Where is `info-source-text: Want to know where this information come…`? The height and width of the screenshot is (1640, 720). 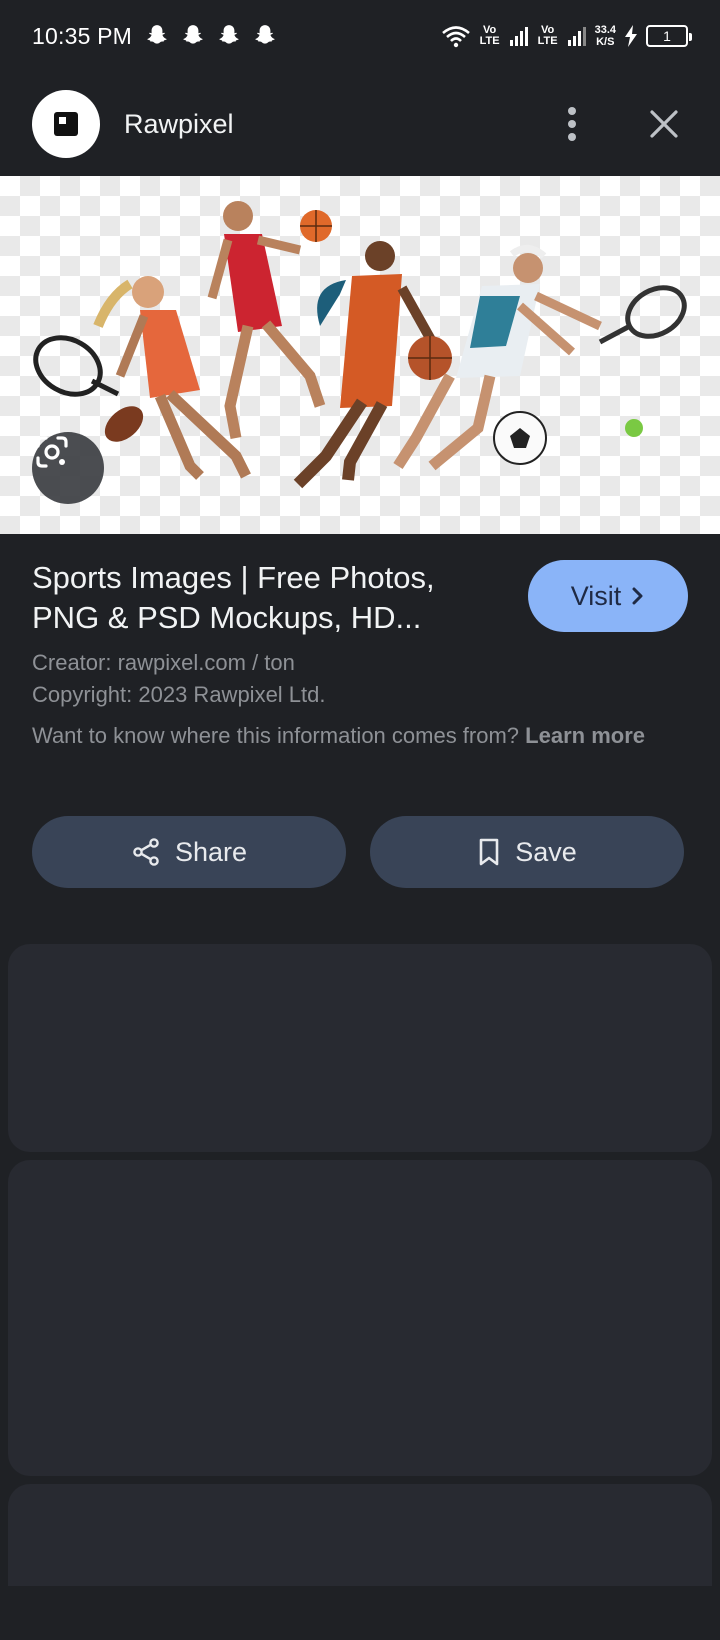
info-source-text: Want to know where this information come… is located at coordinates (342, 736).